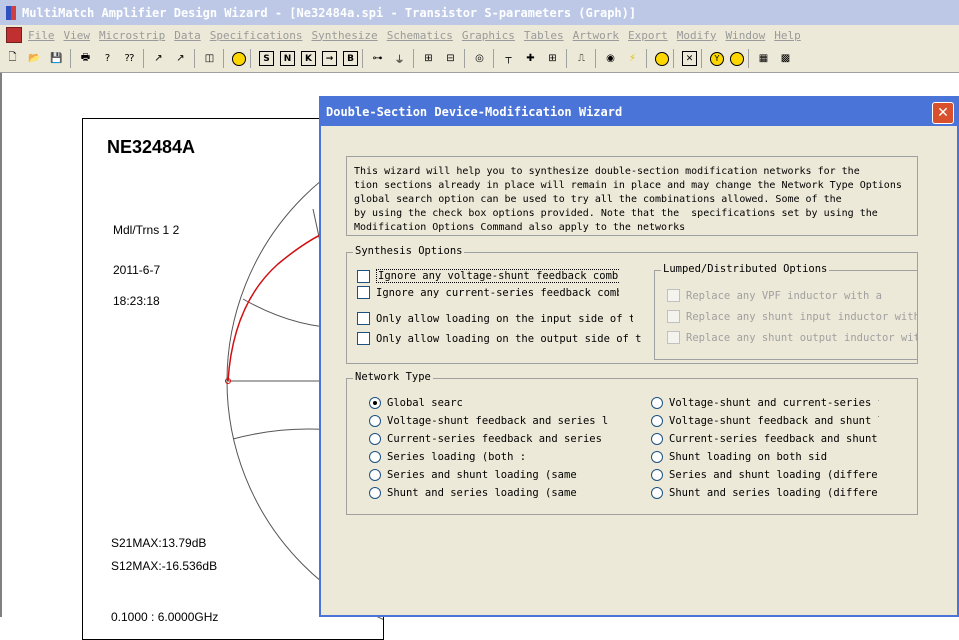  I want to click on context-help-icon: ⁇, so click(129, 58).